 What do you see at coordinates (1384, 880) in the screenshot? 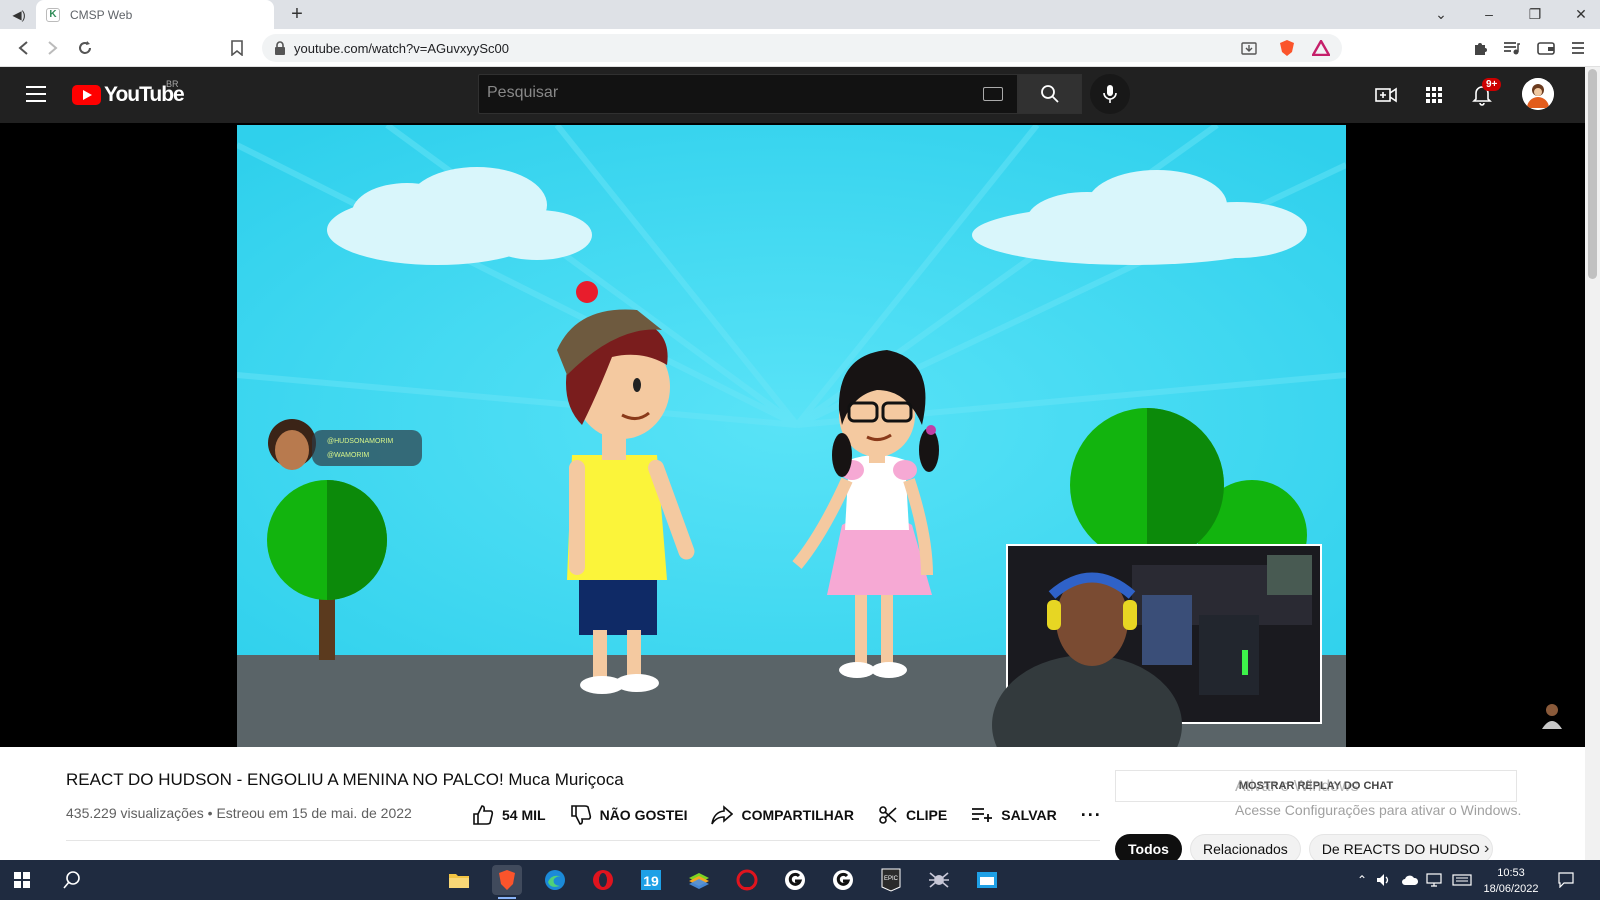
I see `volume-icon` at bounding box center [1384, 880].